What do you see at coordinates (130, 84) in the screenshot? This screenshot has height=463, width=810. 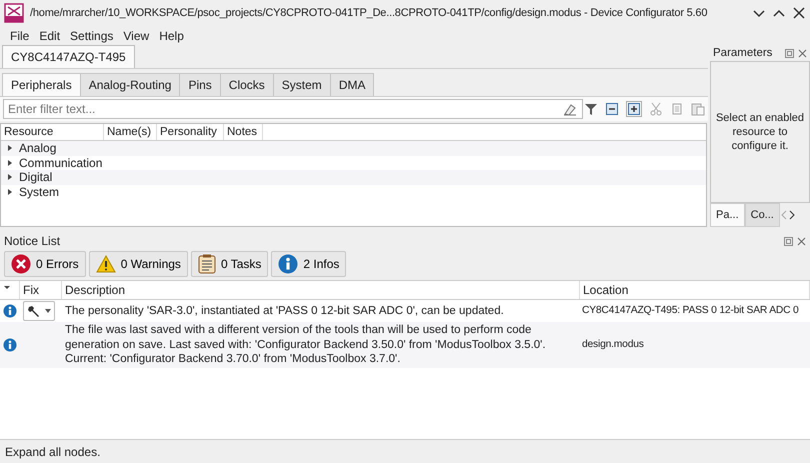 I see `tab: Analog-Routing` at bounding box center [130, 84].